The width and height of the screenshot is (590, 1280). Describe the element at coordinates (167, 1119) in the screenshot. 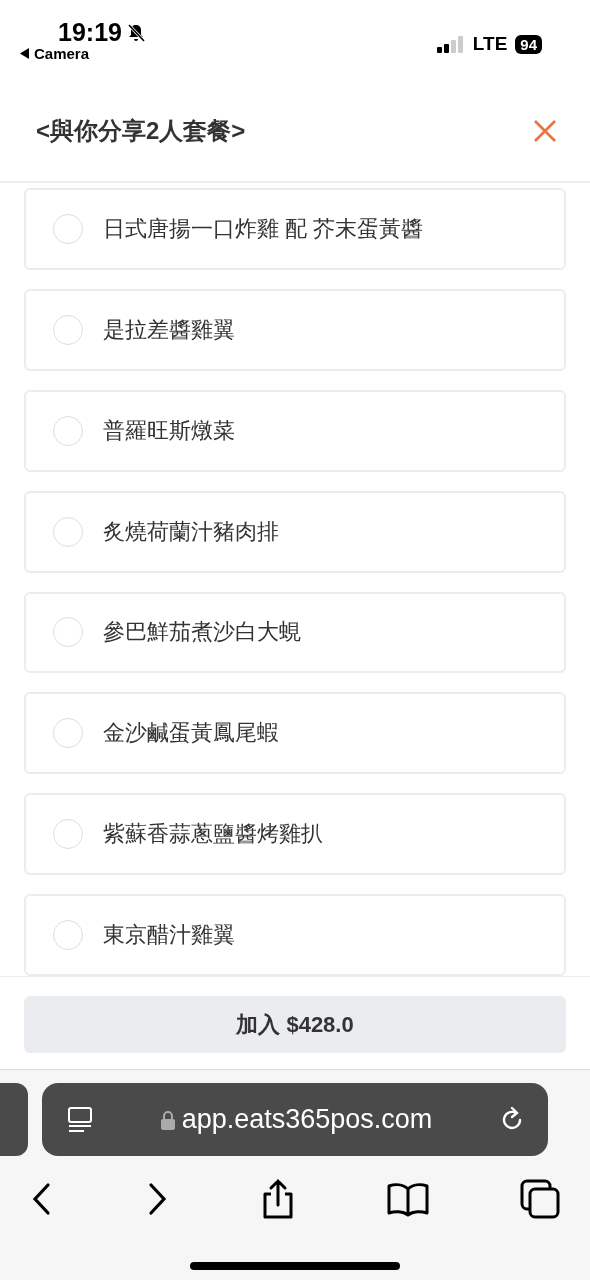

I see `lock-icon` at that location.